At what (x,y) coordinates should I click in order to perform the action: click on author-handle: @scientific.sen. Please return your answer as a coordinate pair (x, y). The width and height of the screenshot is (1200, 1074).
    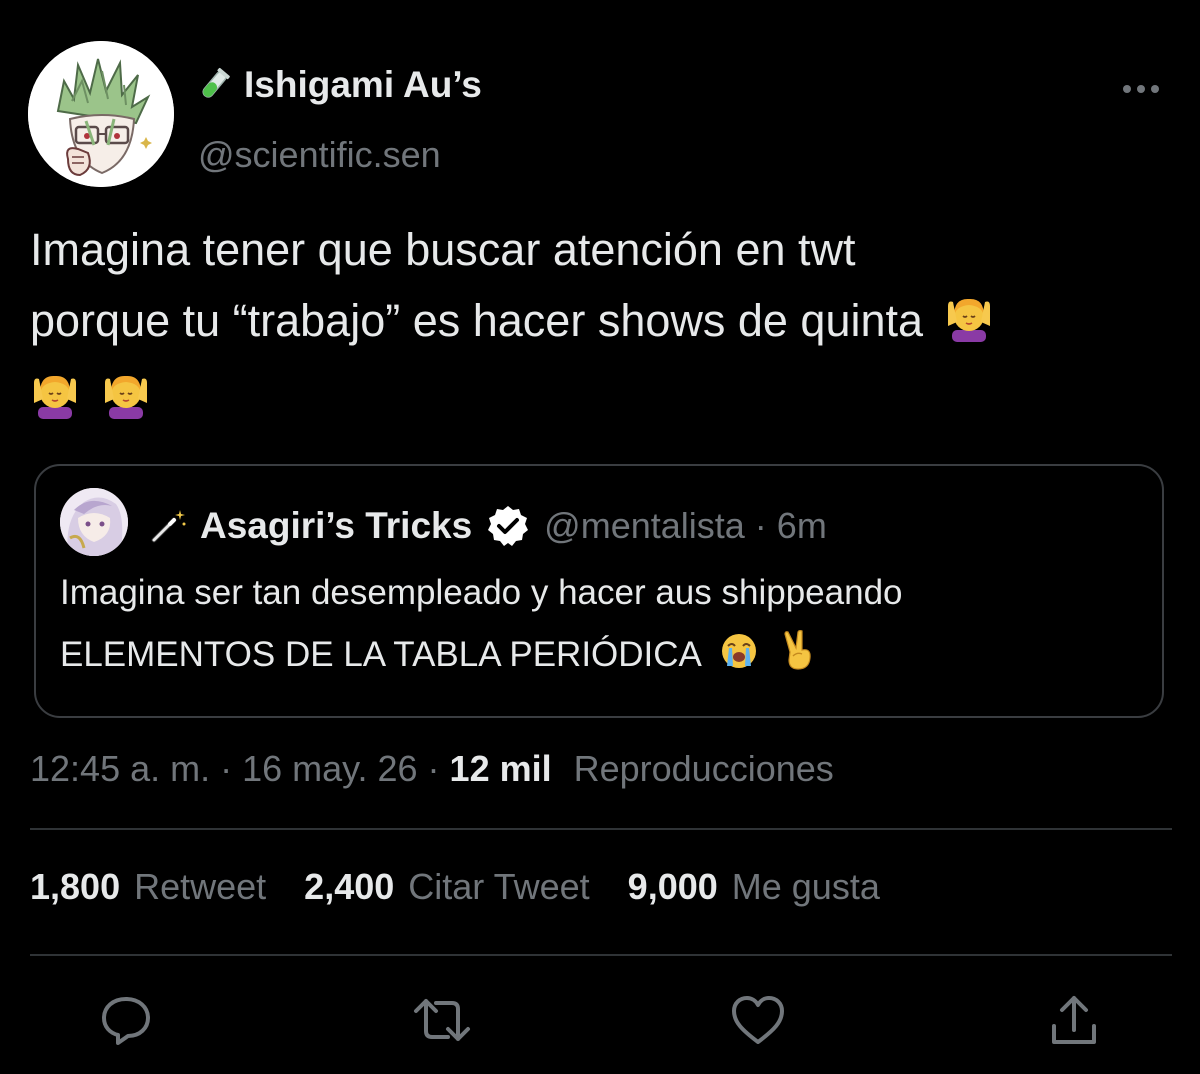
    Looking at the image, I should click on (319, 155).